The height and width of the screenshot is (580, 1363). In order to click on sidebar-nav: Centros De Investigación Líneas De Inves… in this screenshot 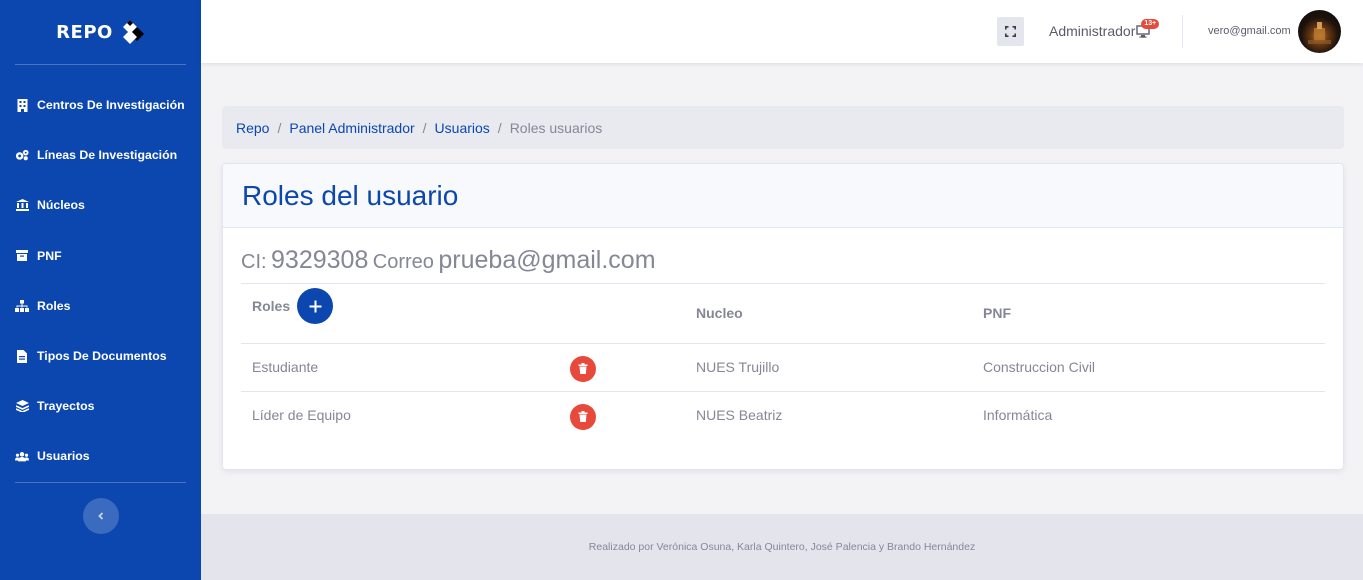, I will do `click(100, 281)`.